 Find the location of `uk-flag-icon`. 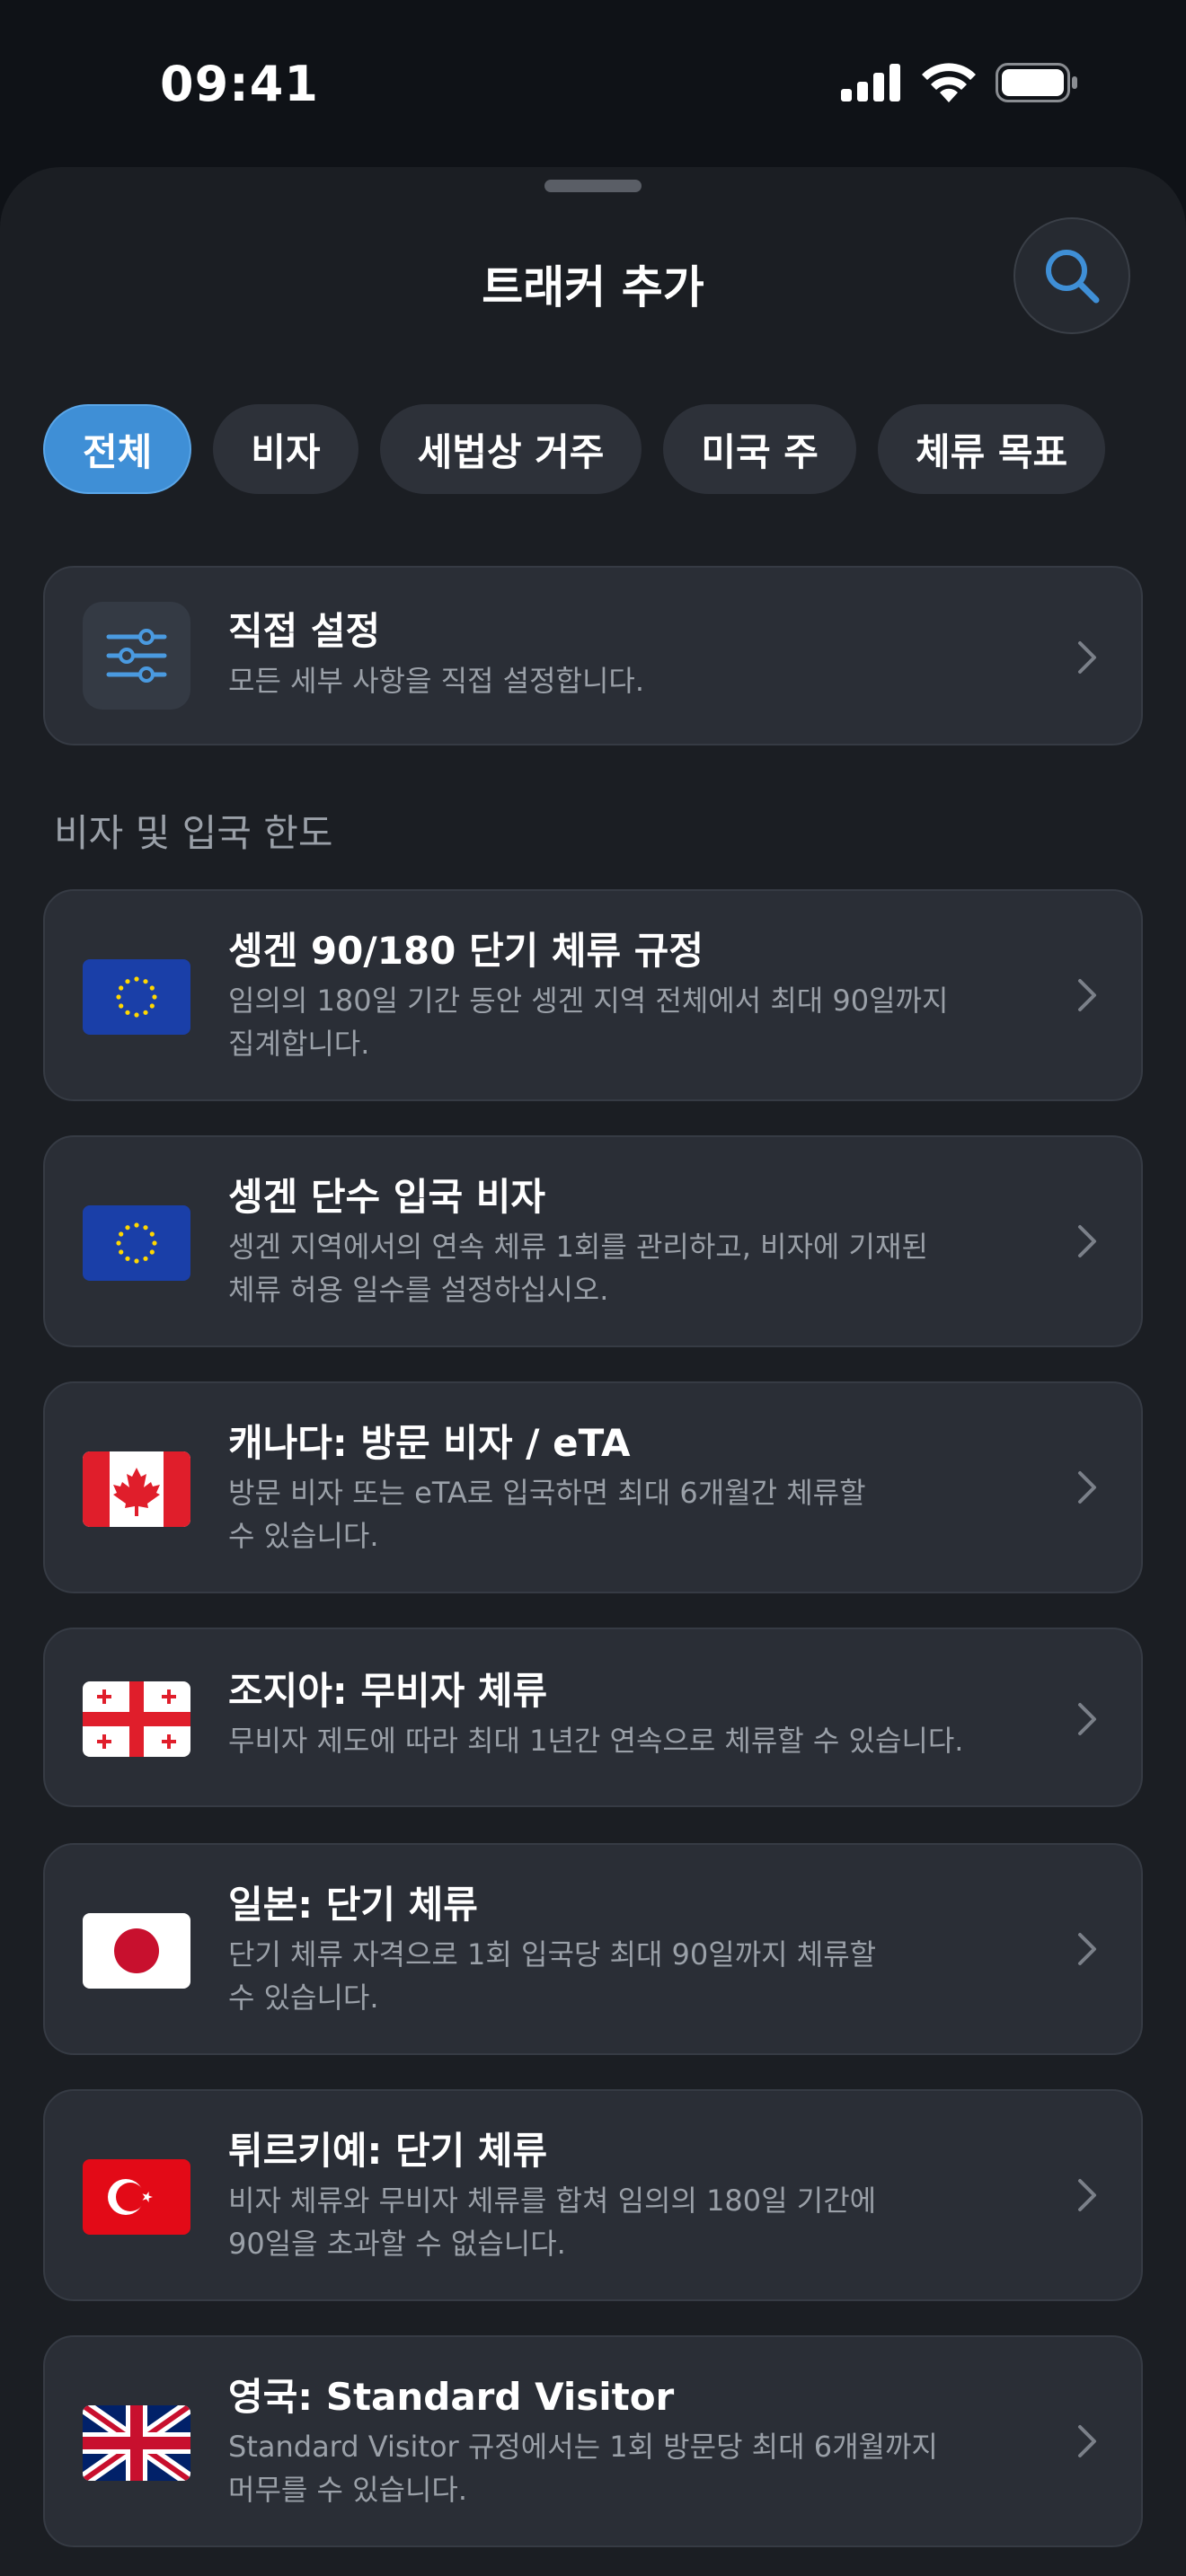

uk-flag-icon is located at coordinates (136, 2443).